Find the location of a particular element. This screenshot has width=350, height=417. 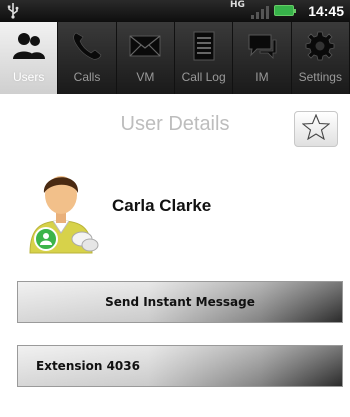

tab-calls: Calls is located at coordinates (87, 58).